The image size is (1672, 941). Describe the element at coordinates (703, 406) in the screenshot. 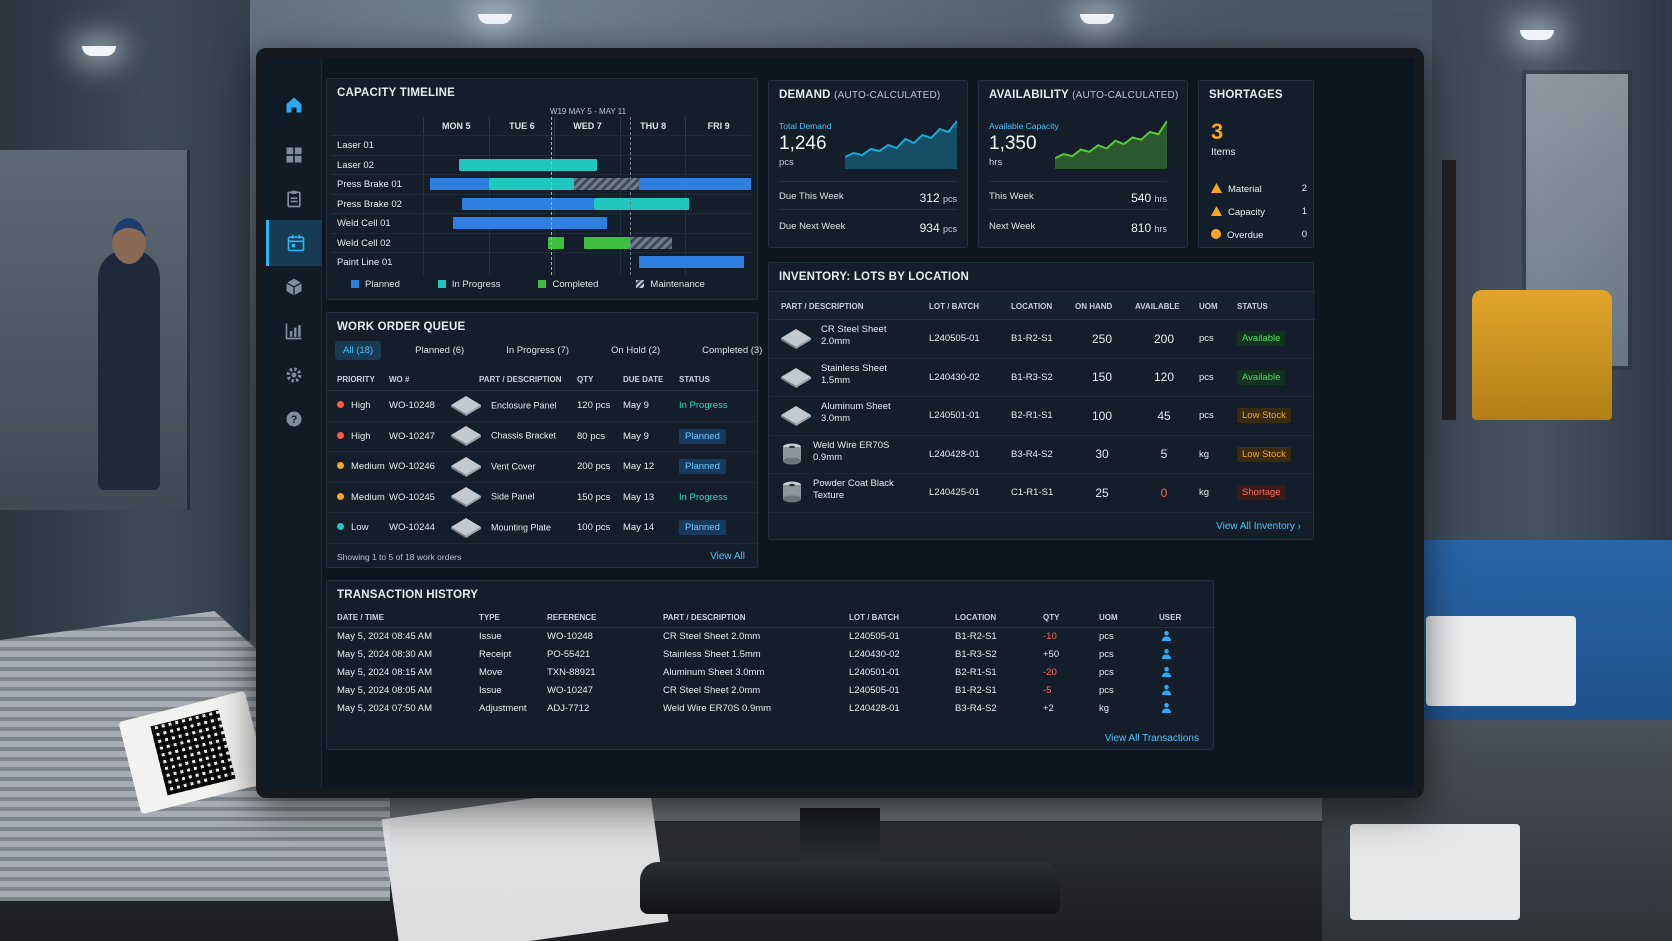

I see `status-badge: In Progress` at that location.